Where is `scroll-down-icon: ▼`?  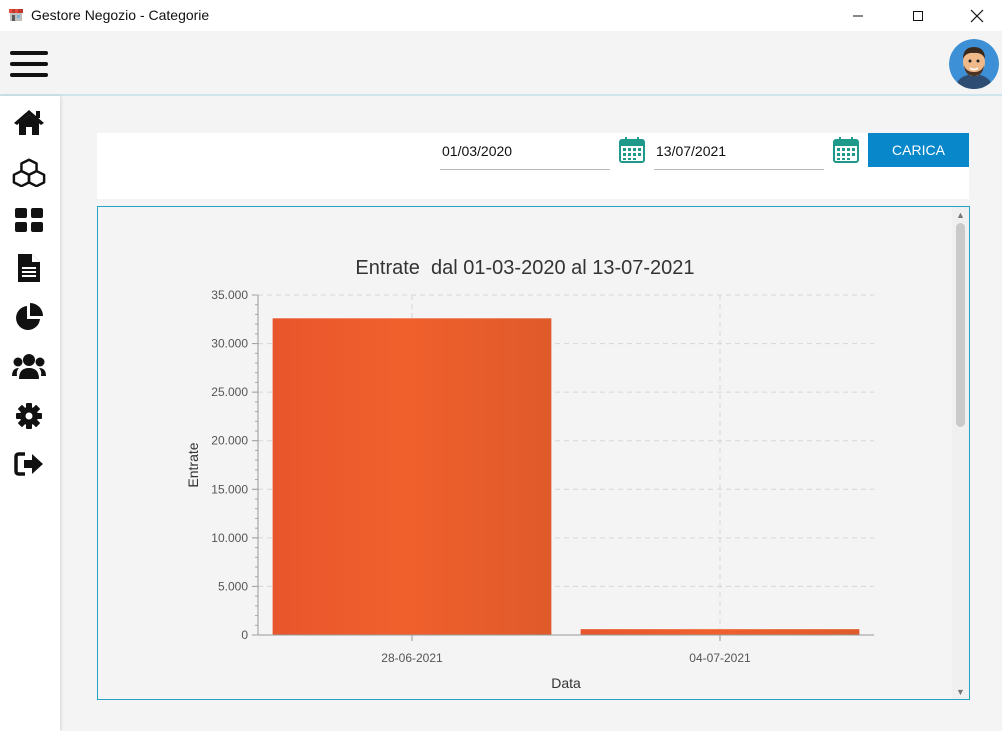
scroll-down-icon: ▼ is located at coordinates (960, 691).